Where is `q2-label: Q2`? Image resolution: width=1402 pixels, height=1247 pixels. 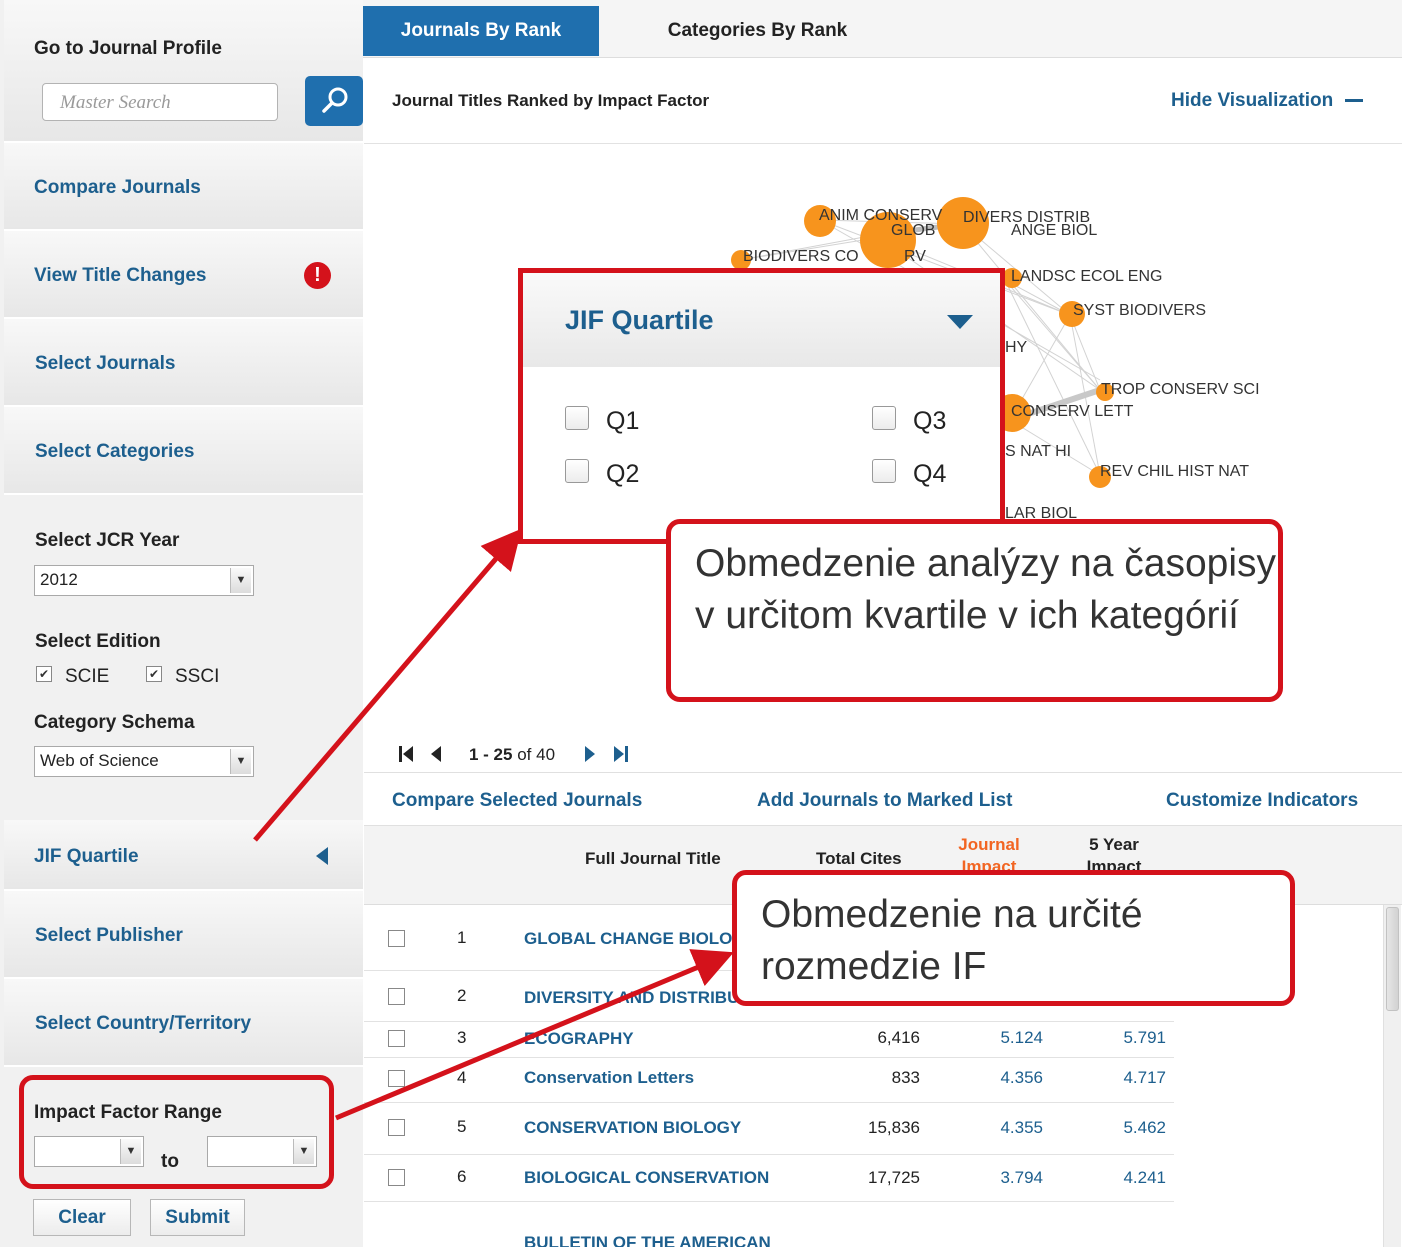 q2-label: Q2 is located at coordinates (623, 474).